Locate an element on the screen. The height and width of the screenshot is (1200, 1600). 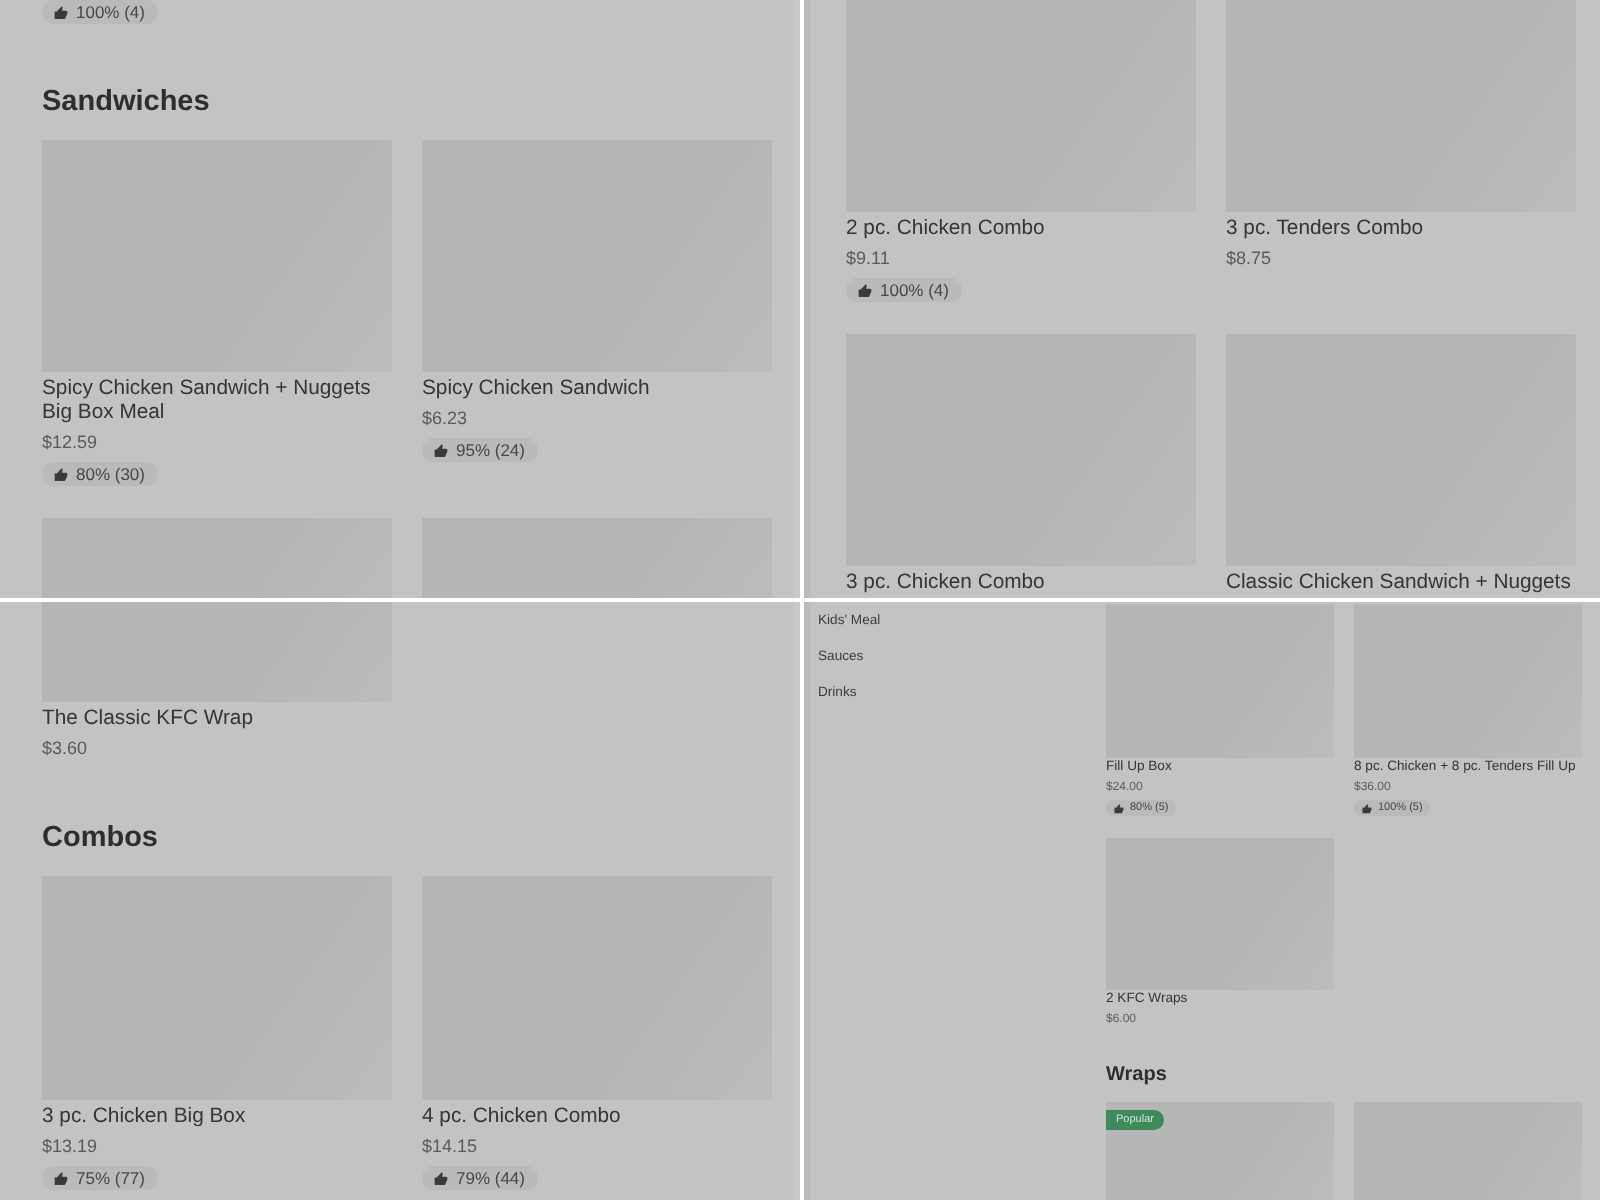
item-price: $9.11 is located at coordinates (868, 258).